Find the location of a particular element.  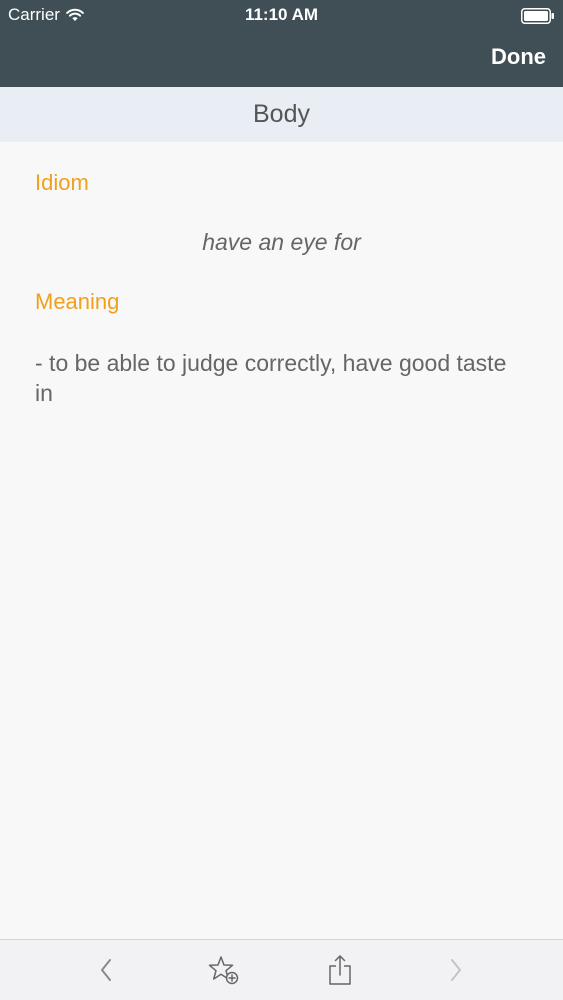

forward-button is located at coordinates (456, 970).